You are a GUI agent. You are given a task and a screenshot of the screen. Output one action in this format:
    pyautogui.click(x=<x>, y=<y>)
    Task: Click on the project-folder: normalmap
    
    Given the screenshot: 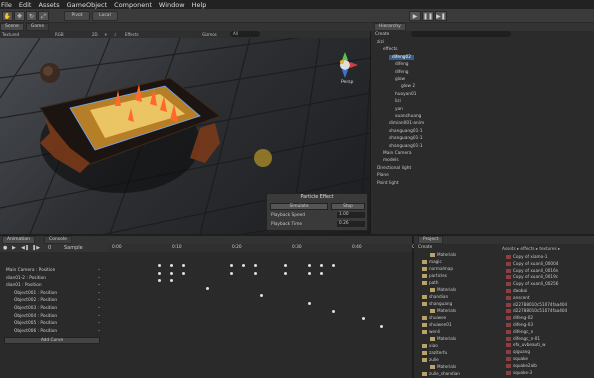 What is the action you would take?
    pyautogui.click(x=437, y=268)
    